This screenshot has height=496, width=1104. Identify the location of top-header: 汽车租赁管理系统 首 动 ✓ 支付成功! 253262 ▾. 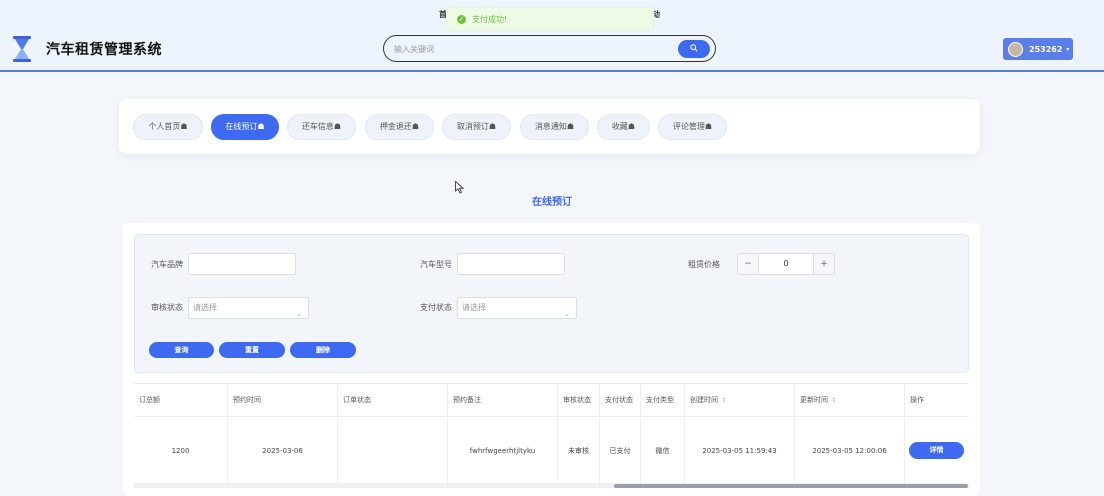
(552, 36).